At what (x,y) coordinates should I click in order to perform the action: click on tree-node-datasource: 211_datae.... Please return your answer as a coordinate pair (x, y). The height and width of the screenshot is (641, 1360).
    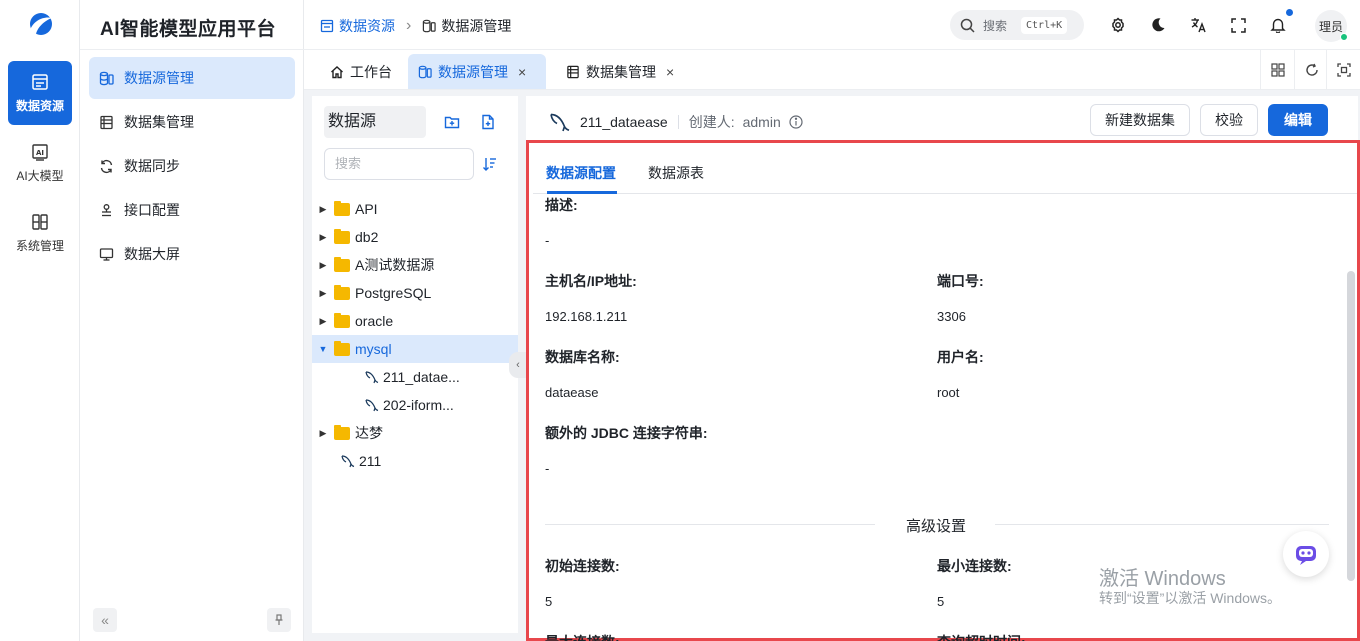
    Looking at the image, I should click on (415, 377).